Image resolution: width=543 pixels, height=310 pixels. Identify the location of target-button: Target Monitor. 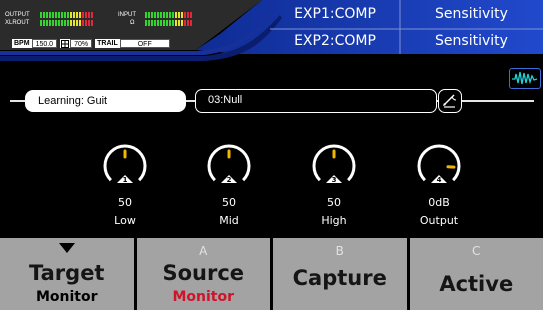
(67, 274).